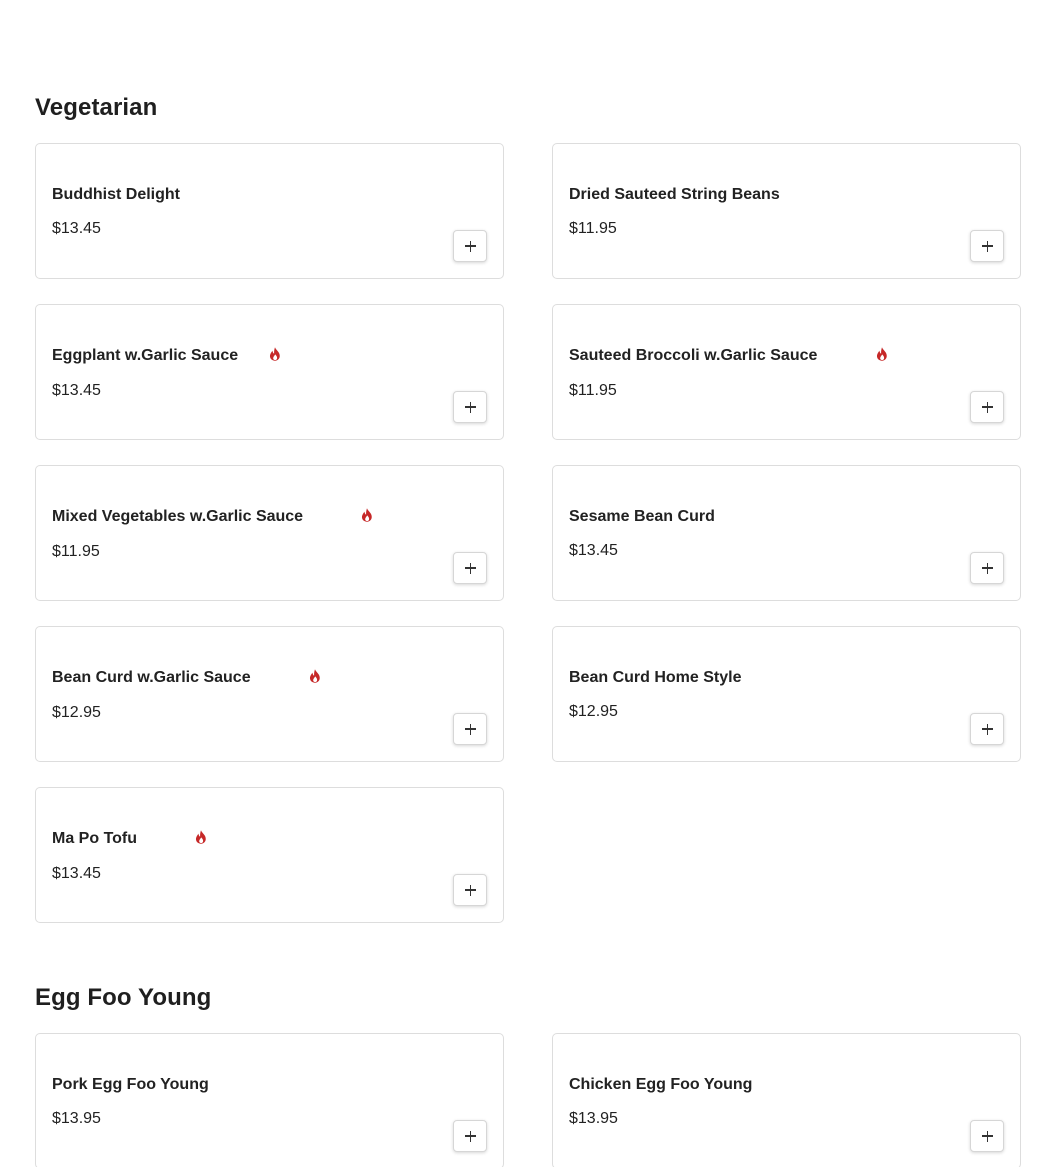  Describe the element at coordinates (786, 694) in the screenshot. I see `menu-item-card: Bean Curd Home Style $12.95` at that location.